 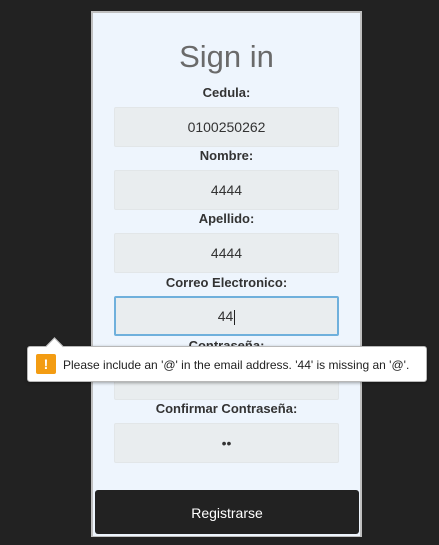 What do you see at coordinates (226, 282) in the screenshot?
I see `email-label: Correo Electronico:` at bounding box center [226, 282].